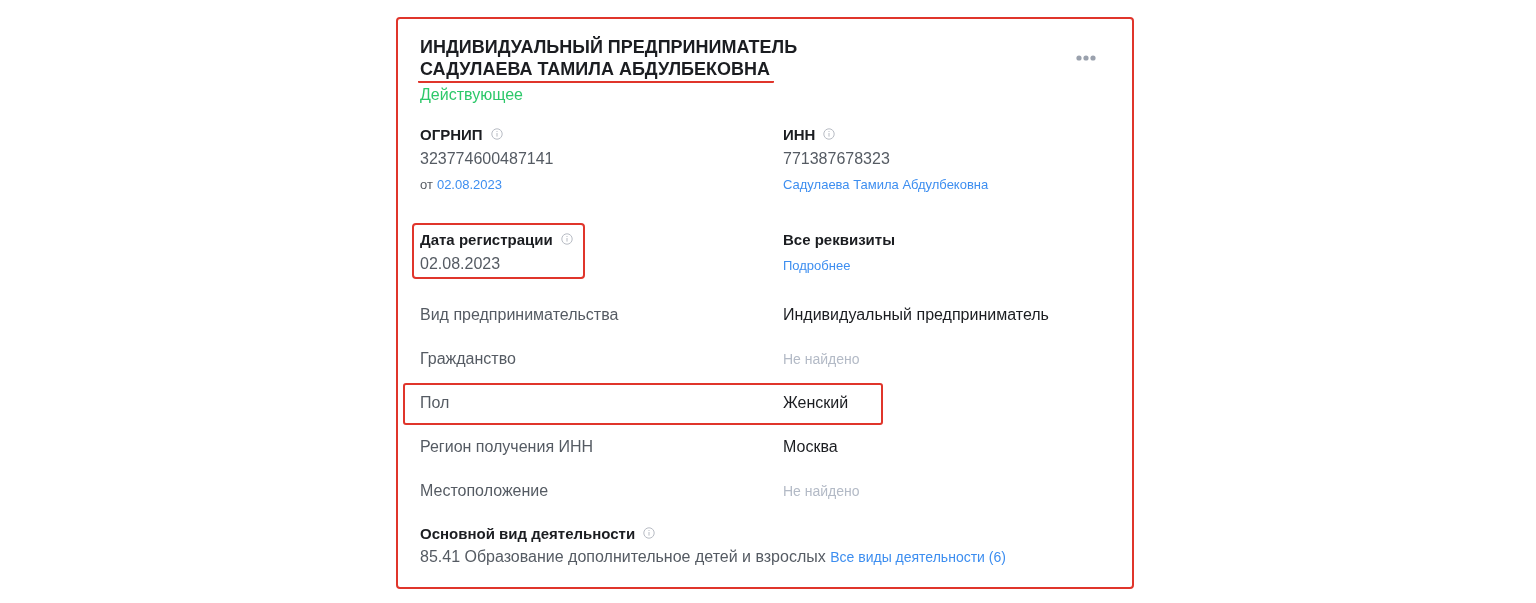  What do you see at coordinates (623, 556) in the screenshot?
I see `activity-text: 85.41 Образование дополнительное детей и взрослых` at bounding box center [623, 556].